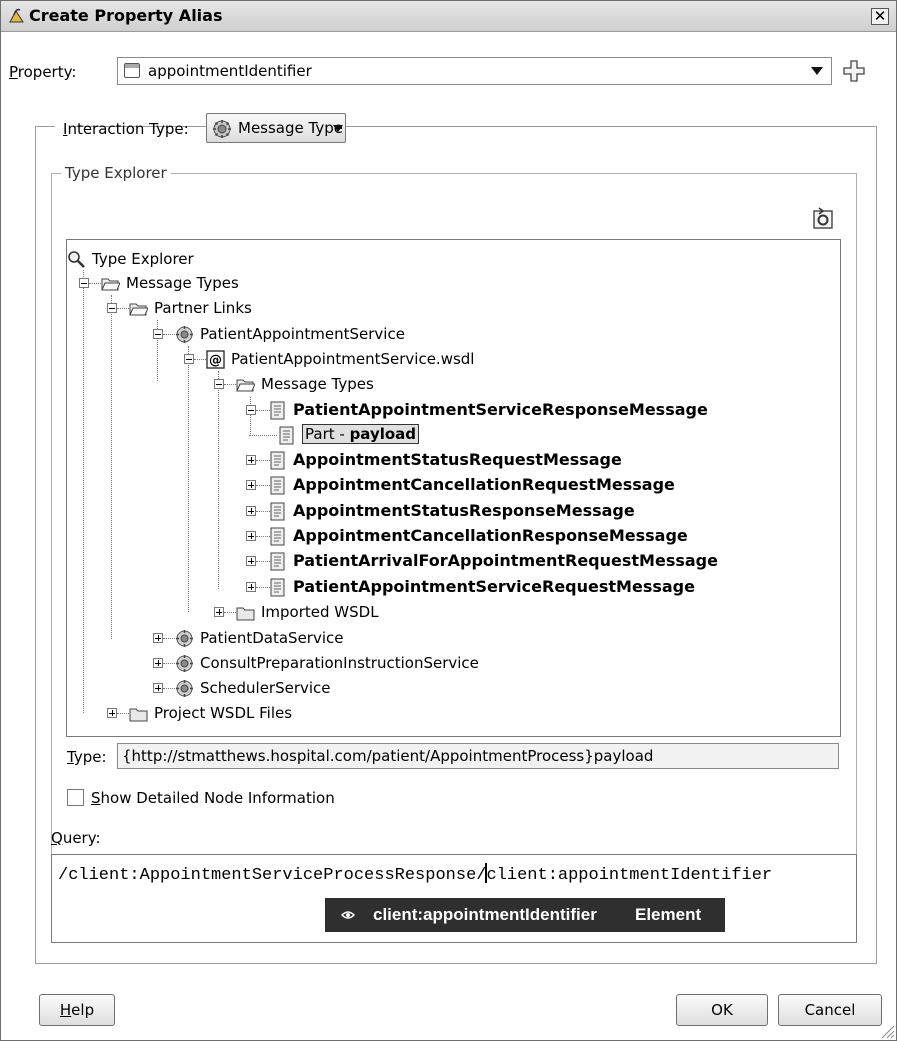 The height and width of the screenshot is (1041, 897). I want to click on tree-node-label: PatientAppointmentService.wsdl, so click(353, 359).